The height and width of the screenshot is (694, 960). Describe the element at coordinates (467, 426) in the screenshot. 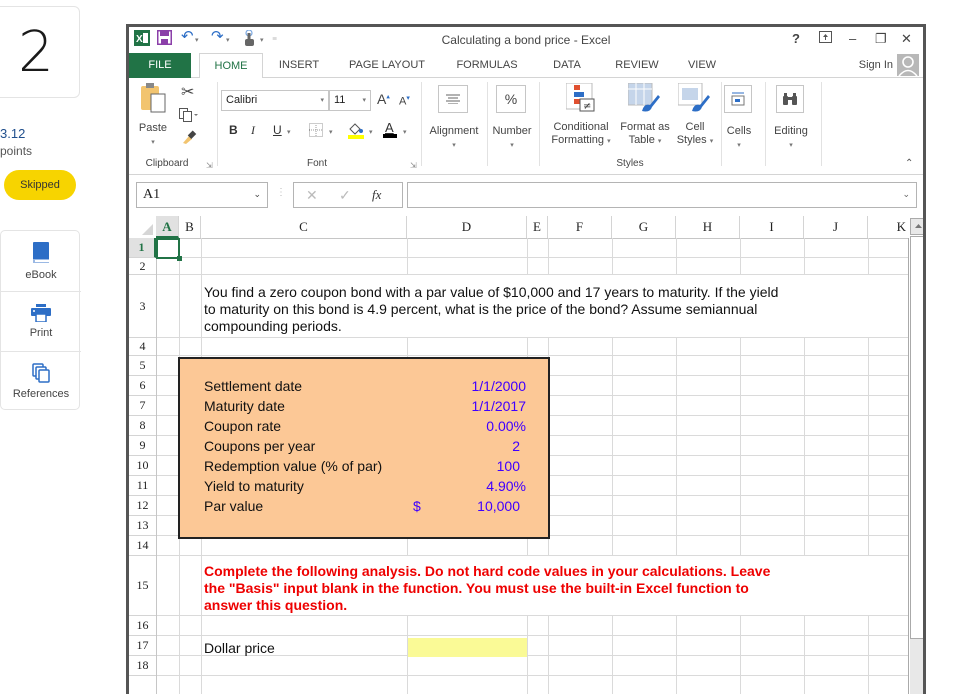

I see `input-value: 0.00%` at that location.